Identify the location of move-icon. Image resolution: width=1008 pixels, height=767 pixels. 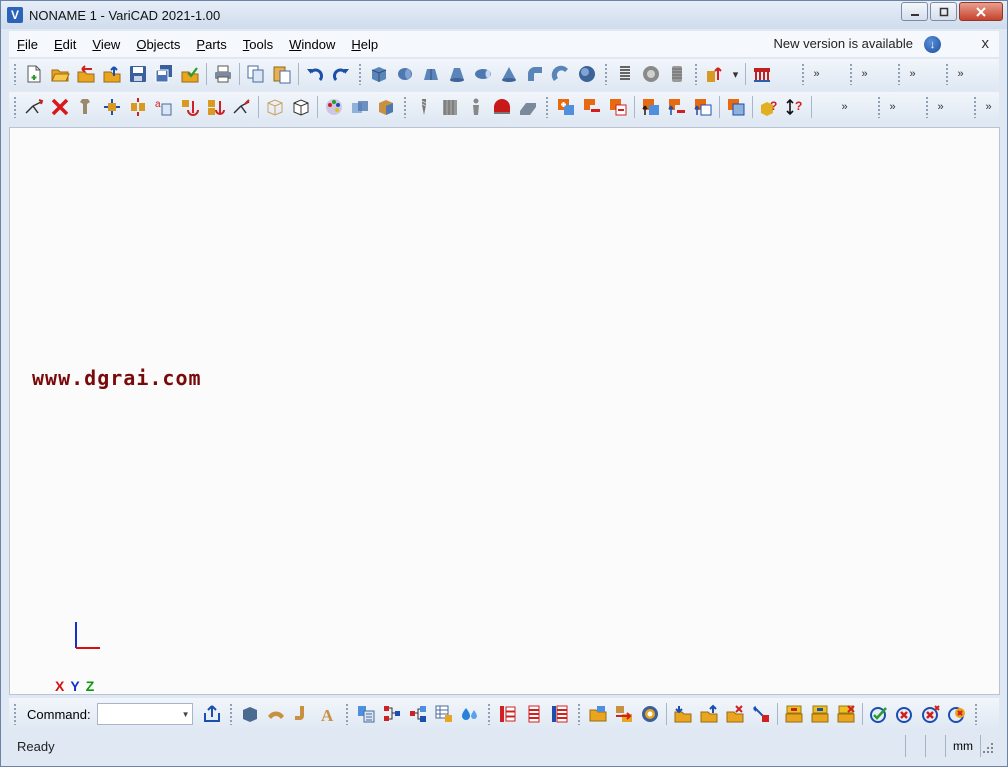
(86, 107).